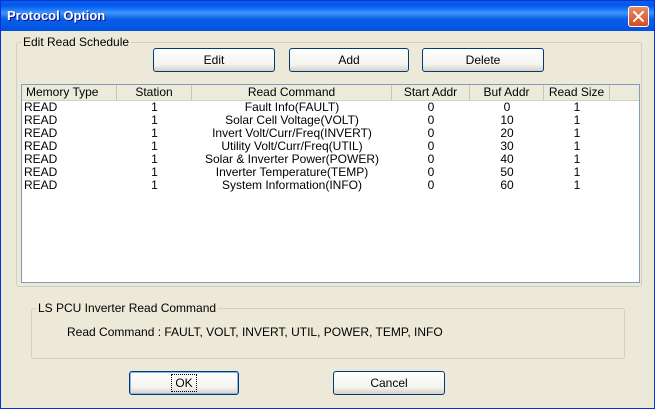 Image resolution: width=655 pixels, height=409 pixels. I want to click on cell-buf-addr: 40, so click(507, 159).